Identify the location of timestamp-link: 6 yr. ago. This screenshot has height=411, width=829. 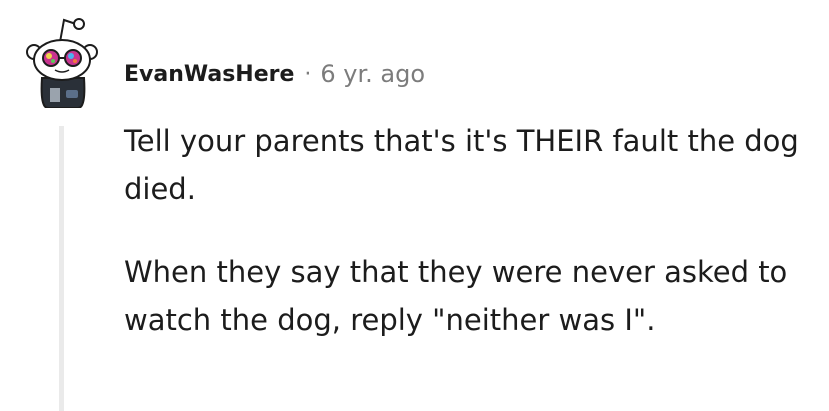
(372, 74).